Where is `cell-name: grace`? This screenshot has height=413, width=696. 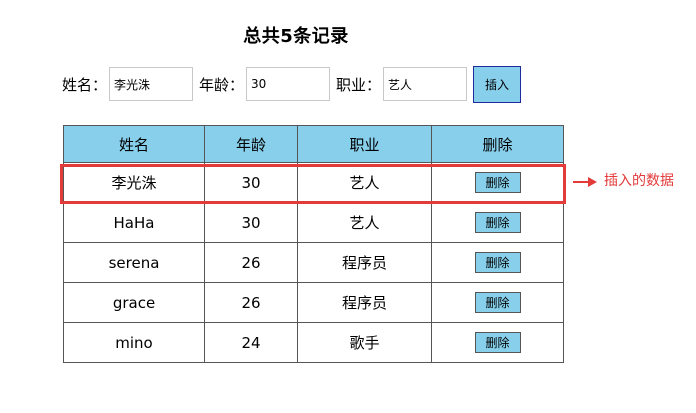 cell-name: grace is located at coordinates (134, 302).